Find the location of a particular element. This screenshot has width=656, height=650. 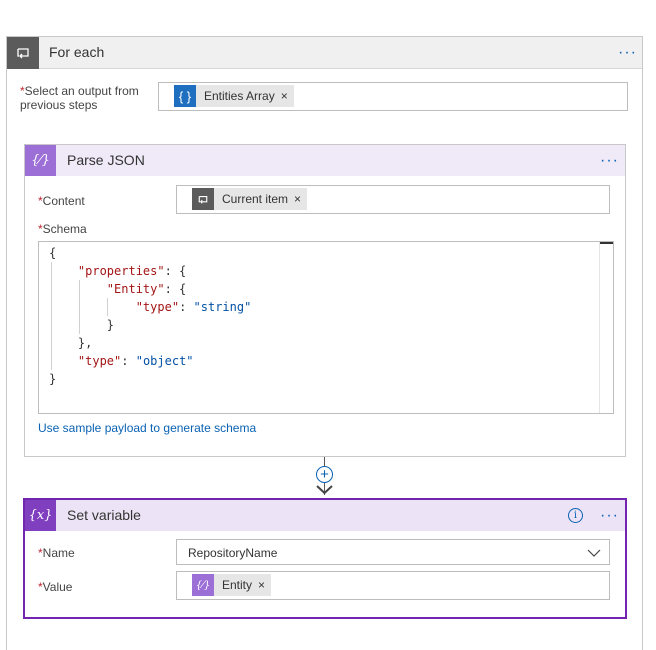

current-item-token-label: Current item is located at coordinates (255, 199).